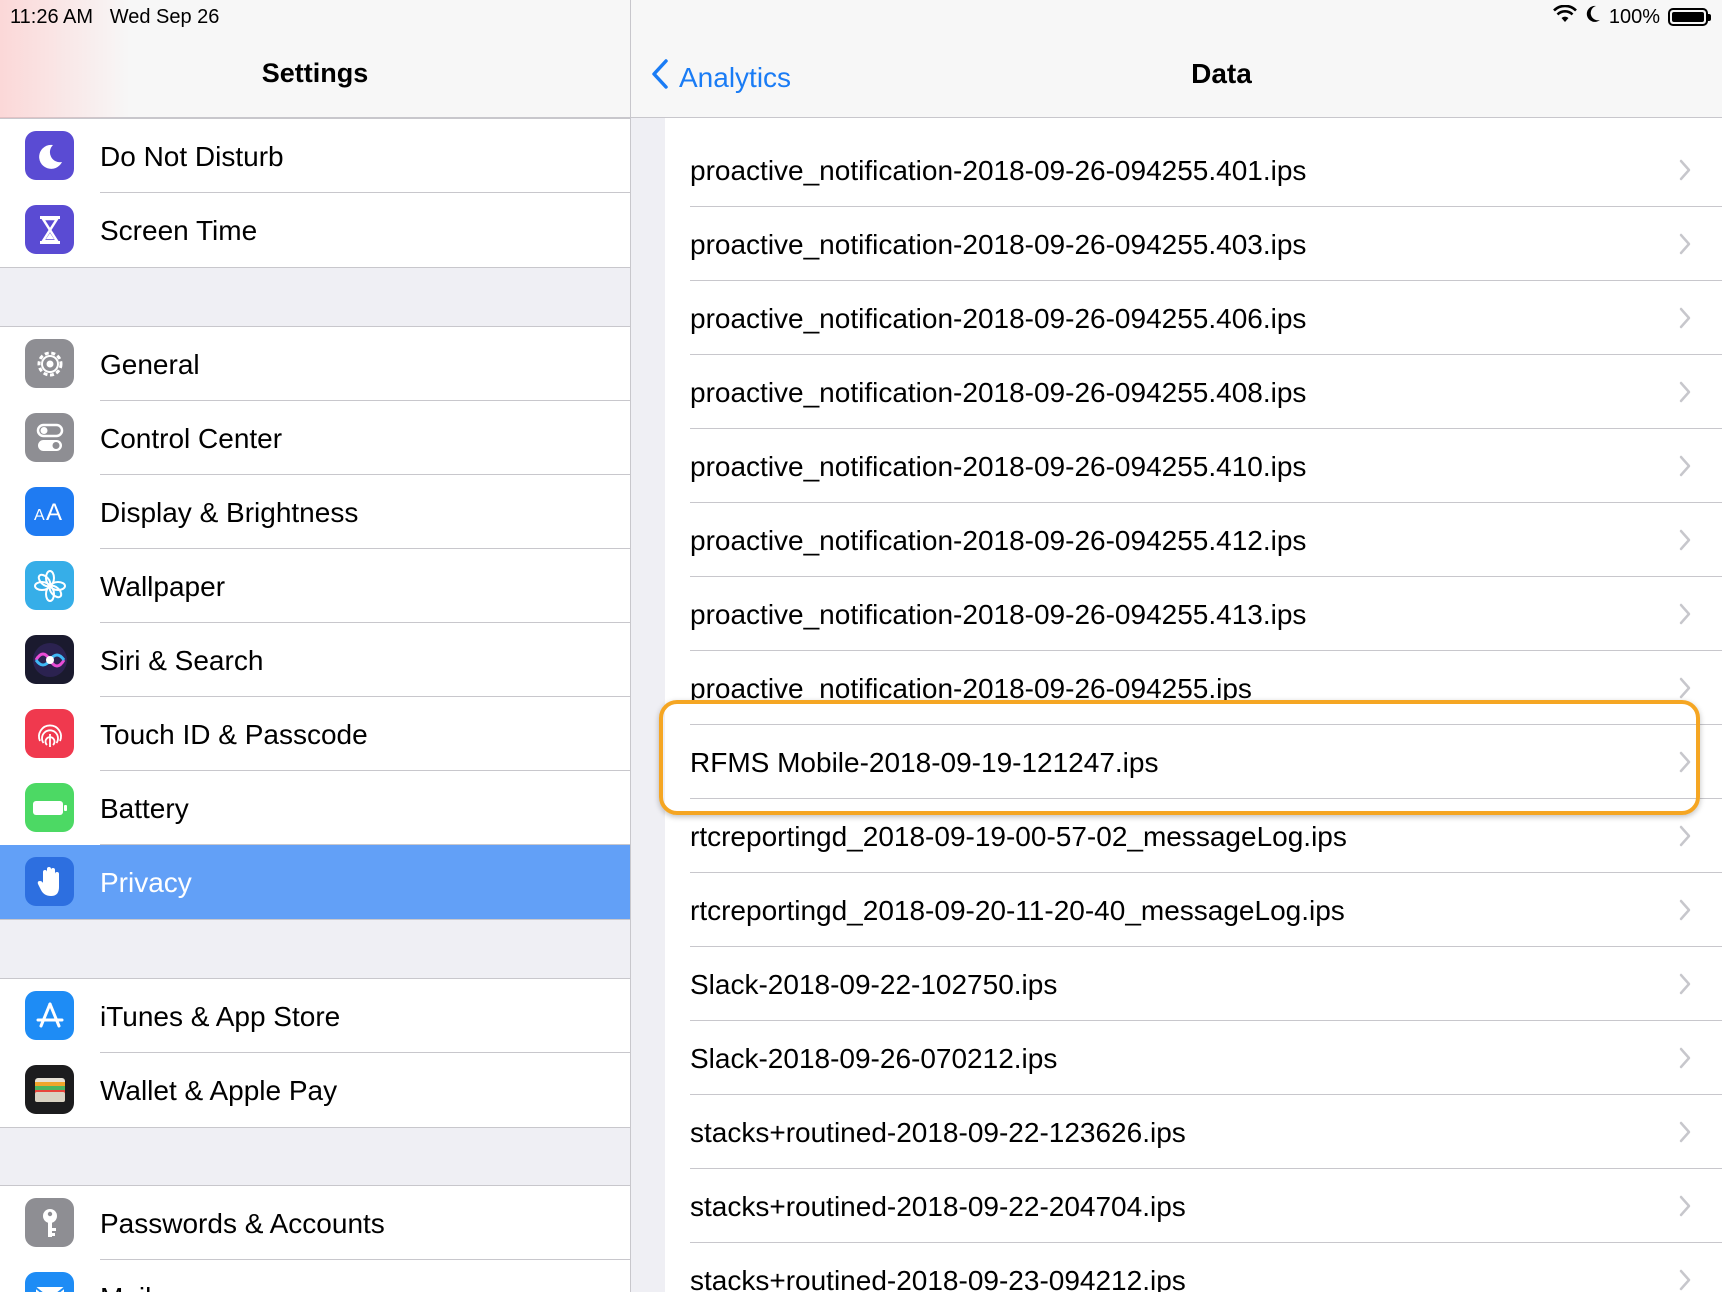 The image size is (1722, 1292). I want to click on status-time-text: 11:26 AM, so click(52, 17).